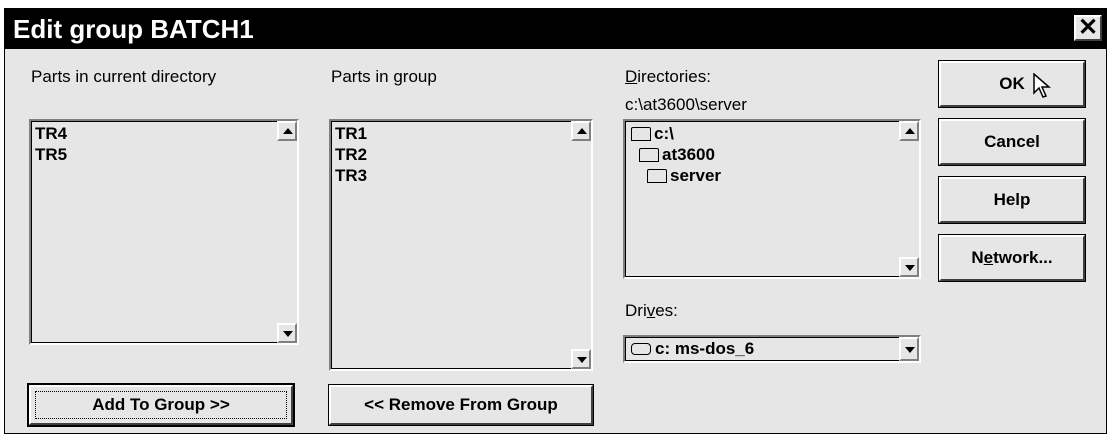 This screenshot has height=438, width=1111. What do you see at coordinates (686, 104) in the screenshot?
I see `current-directory-path: c:\at3600\server` at bounding box center [686, 104].